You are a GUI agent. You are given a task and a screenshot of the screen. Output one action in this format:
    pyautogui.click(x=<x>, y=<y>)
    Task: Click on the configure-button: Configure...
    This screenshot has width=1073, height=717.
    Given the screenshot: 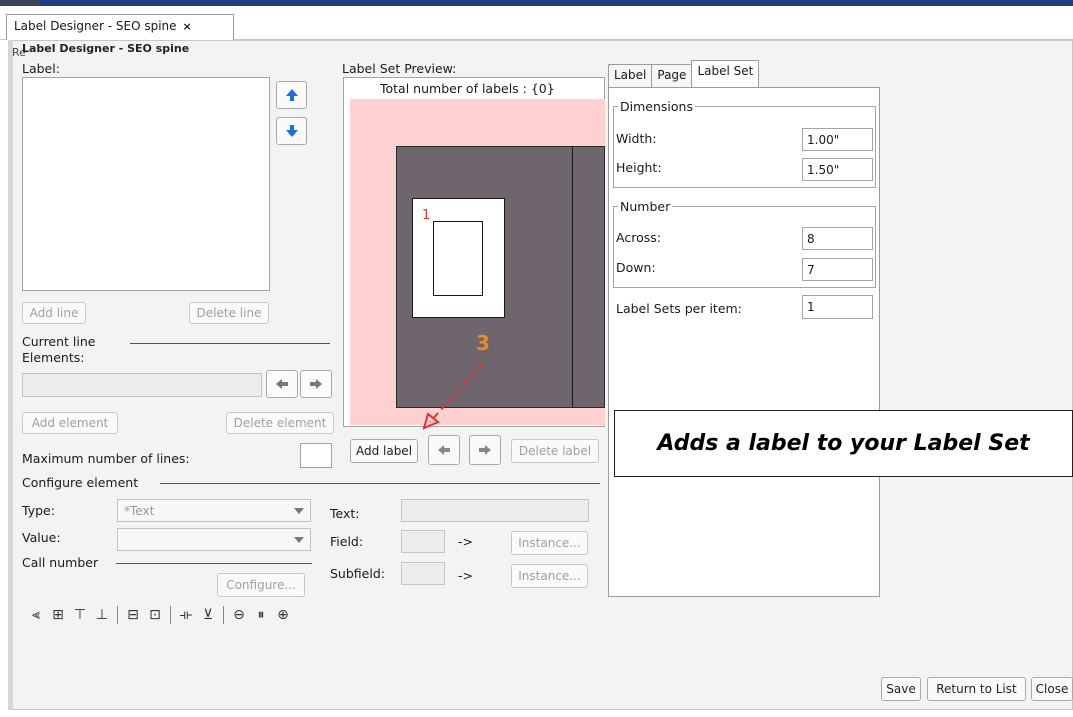 What is the action you would take?
    pyautogui.click(x=261, y=585)
    